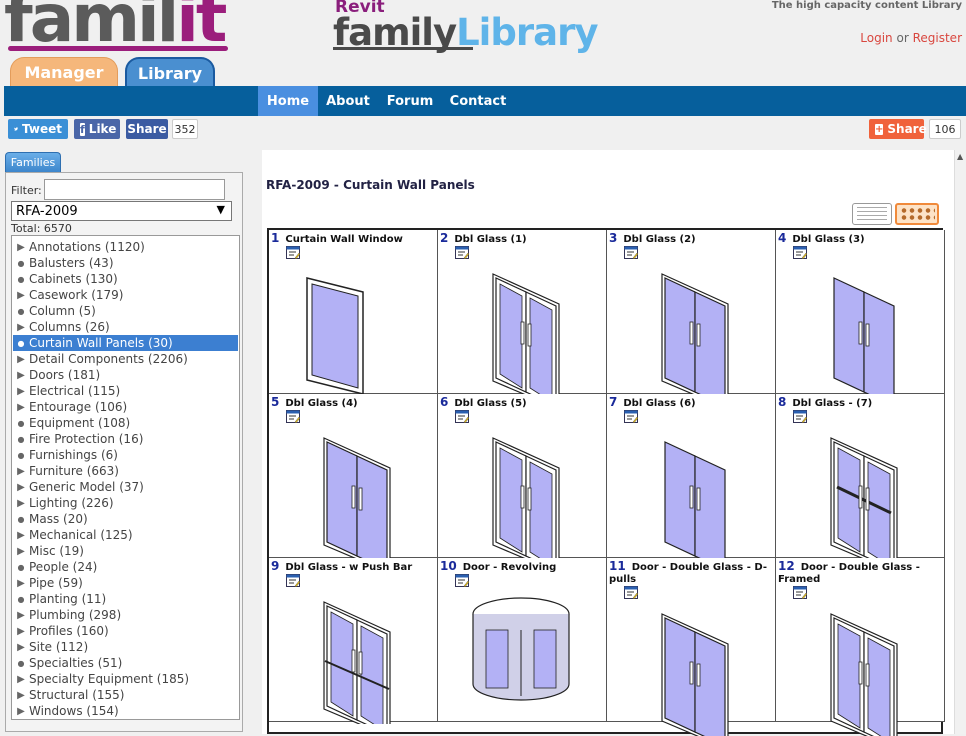 This screenshot has height=736, width=966. Describe the element at coordinates (348, 101) in the screenshot. I see `nav-about: About` at that location.